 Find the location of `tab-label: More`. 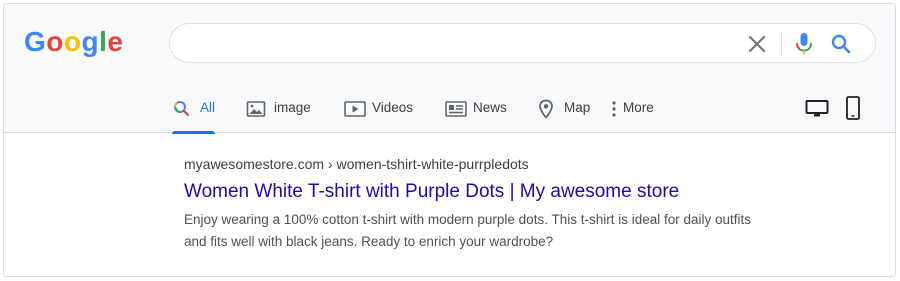

tab-label: More is located at coordinates (638, 107).